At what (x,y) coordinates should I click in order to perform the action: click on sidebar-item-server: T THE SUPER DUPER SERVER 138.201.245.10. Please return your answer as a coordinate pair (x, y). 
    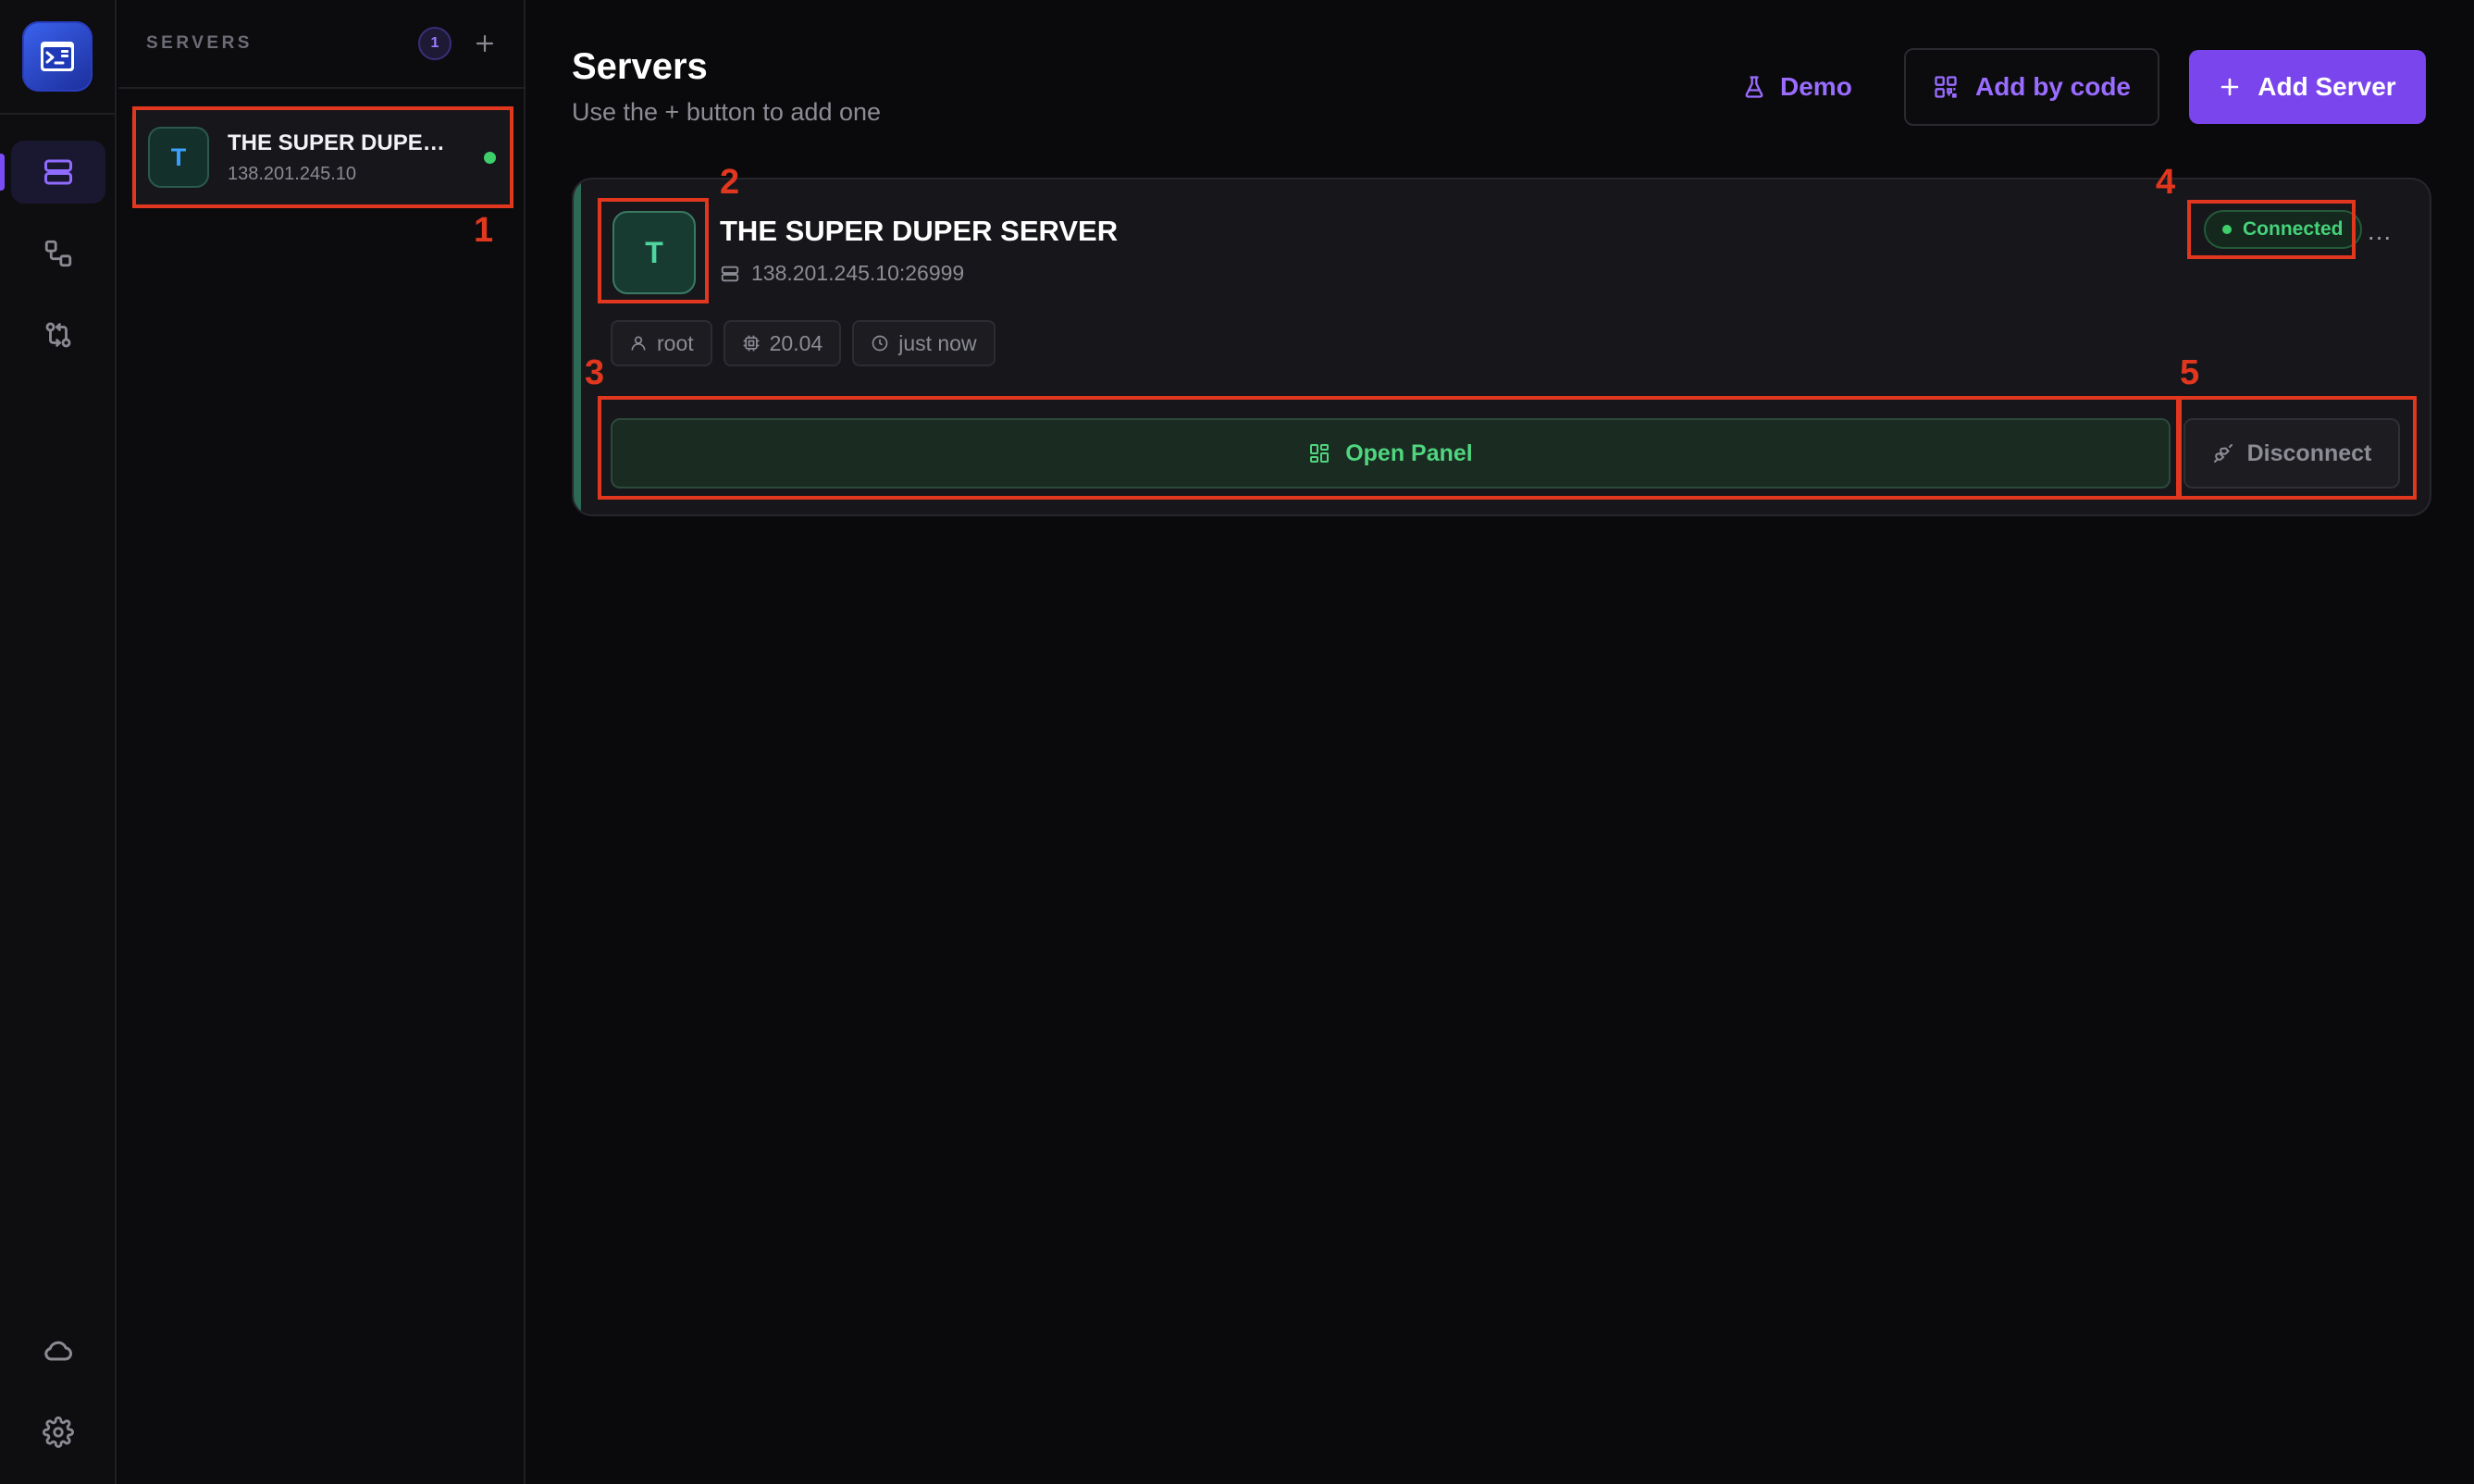
    Looking at the image, I should click on (322, 157).